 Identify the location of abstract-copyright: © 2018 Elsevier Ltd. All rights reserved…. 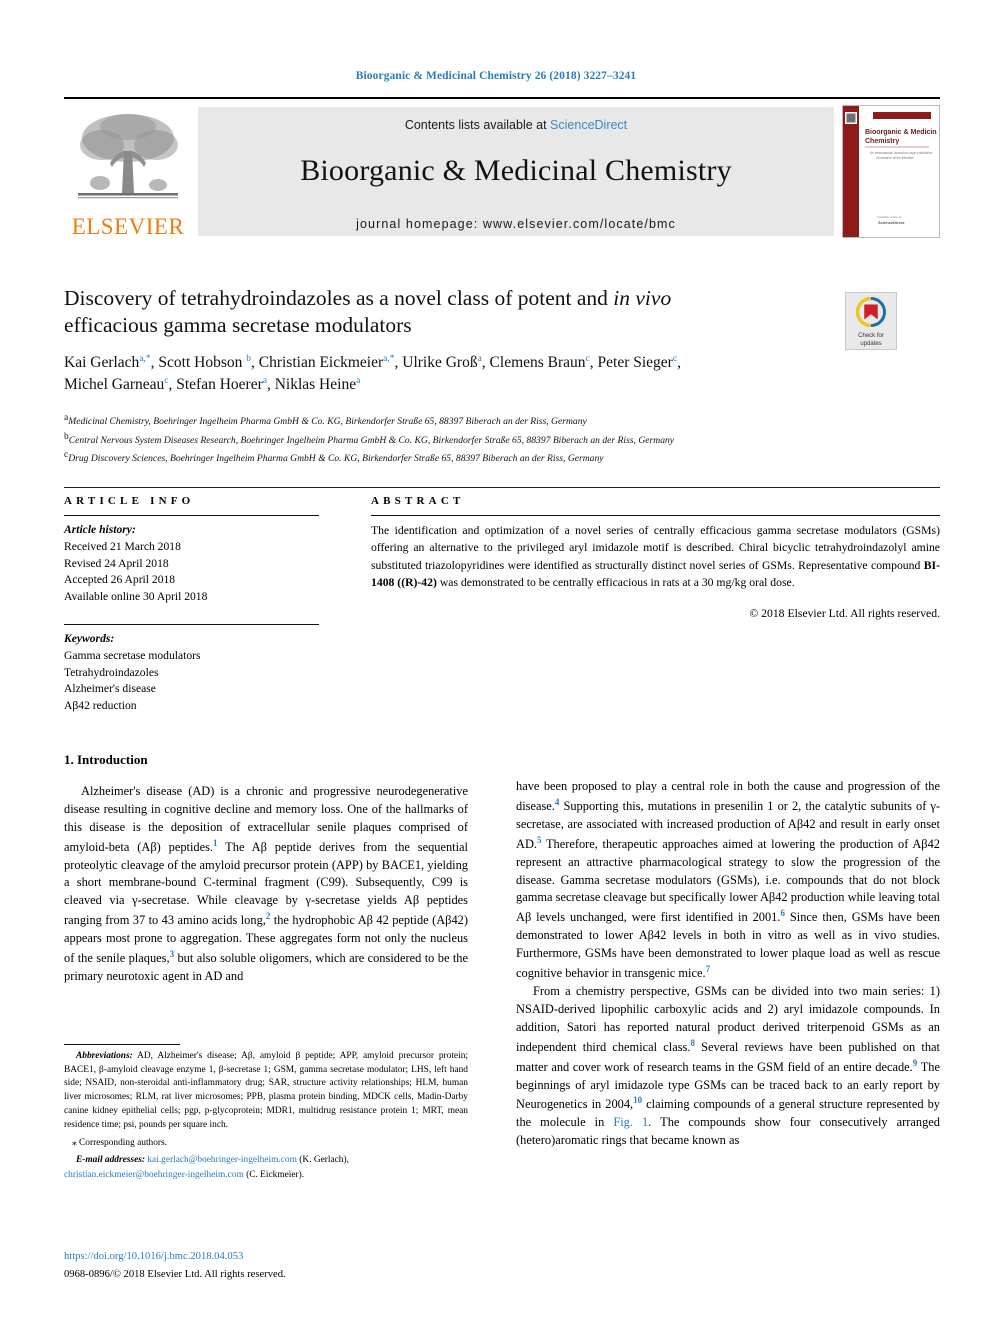
(844, 614).